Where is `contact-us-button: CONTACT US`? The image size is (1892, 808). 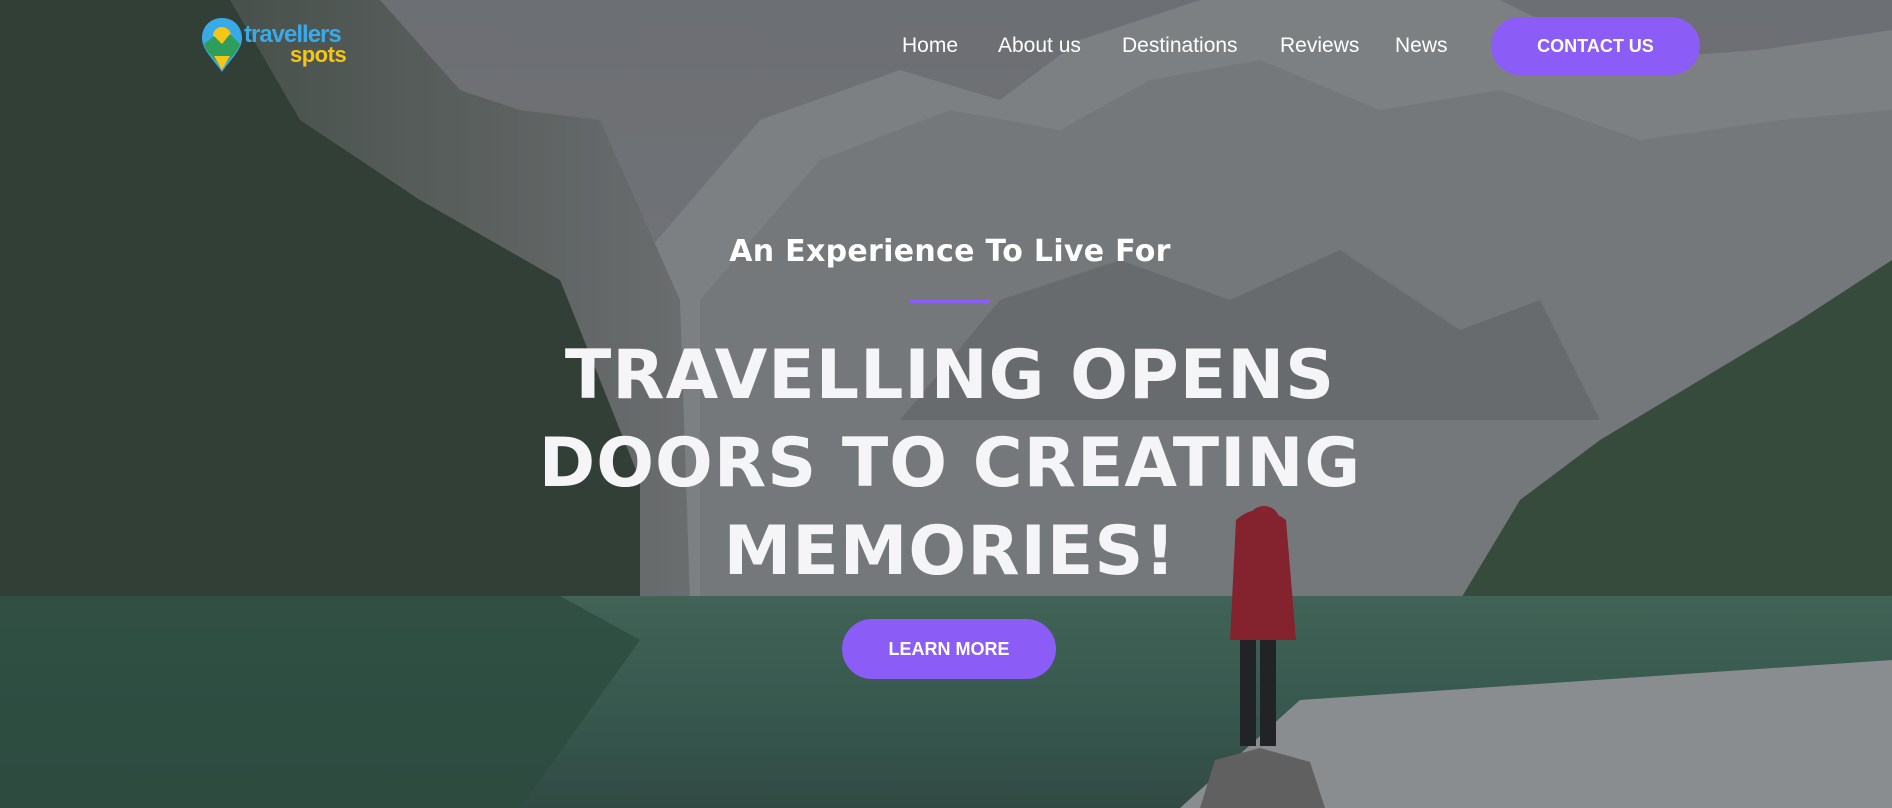
contact-us-button: CONTACT US is located at coordinates (1595, 46).